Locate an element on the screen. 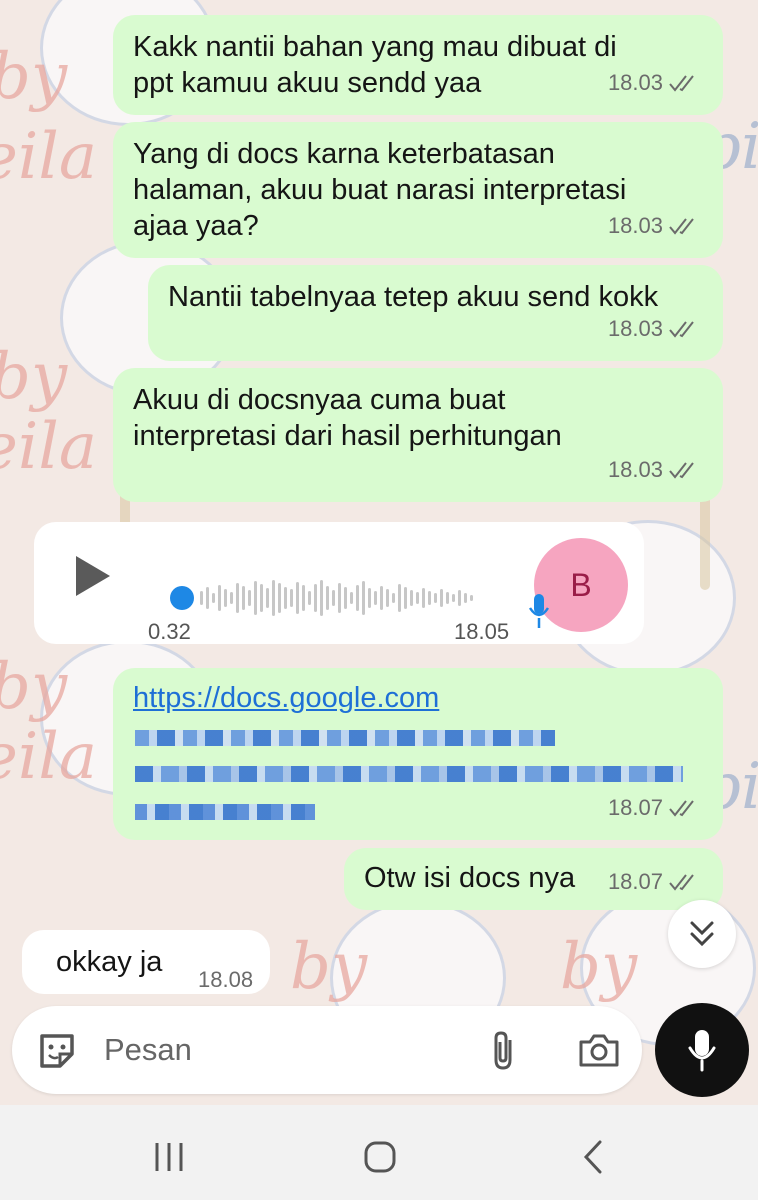 This screenshot has height=1200, width=758. voice-record-button is located at coordinates (702, 1050).